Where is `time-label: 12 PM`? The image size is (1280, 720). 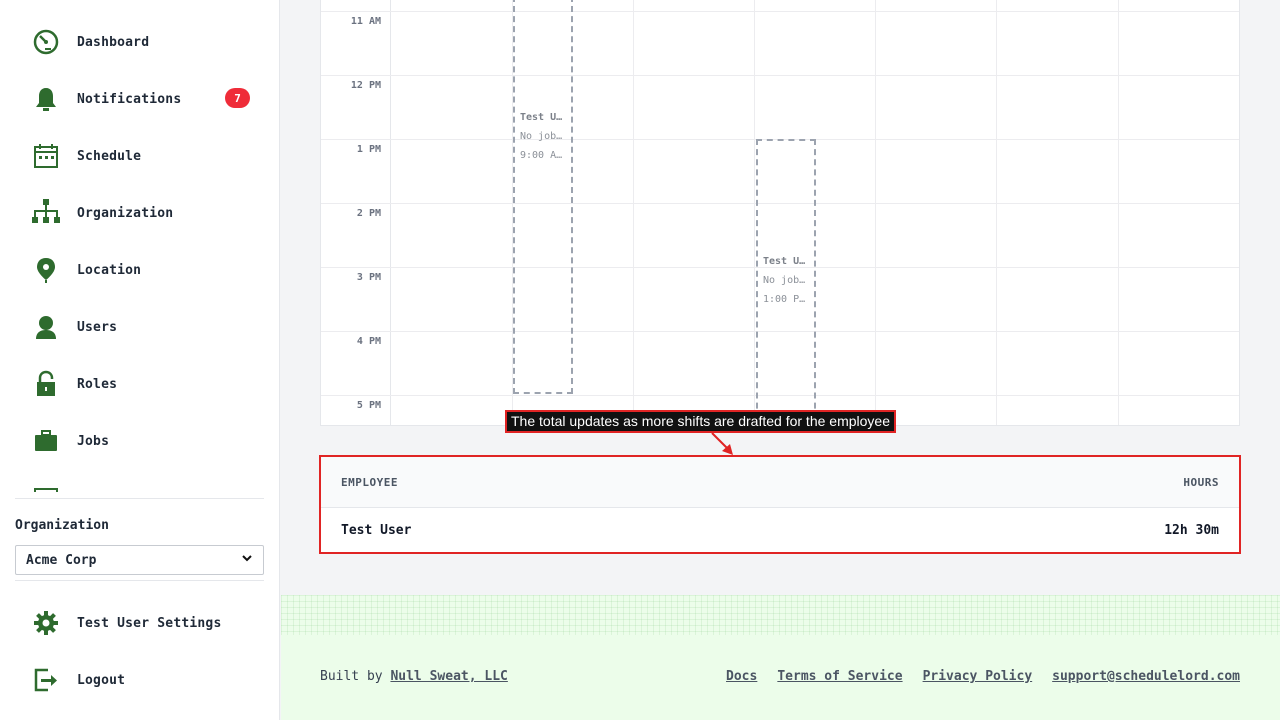
time-label: 12 PM is located at coordinates (365, 85).